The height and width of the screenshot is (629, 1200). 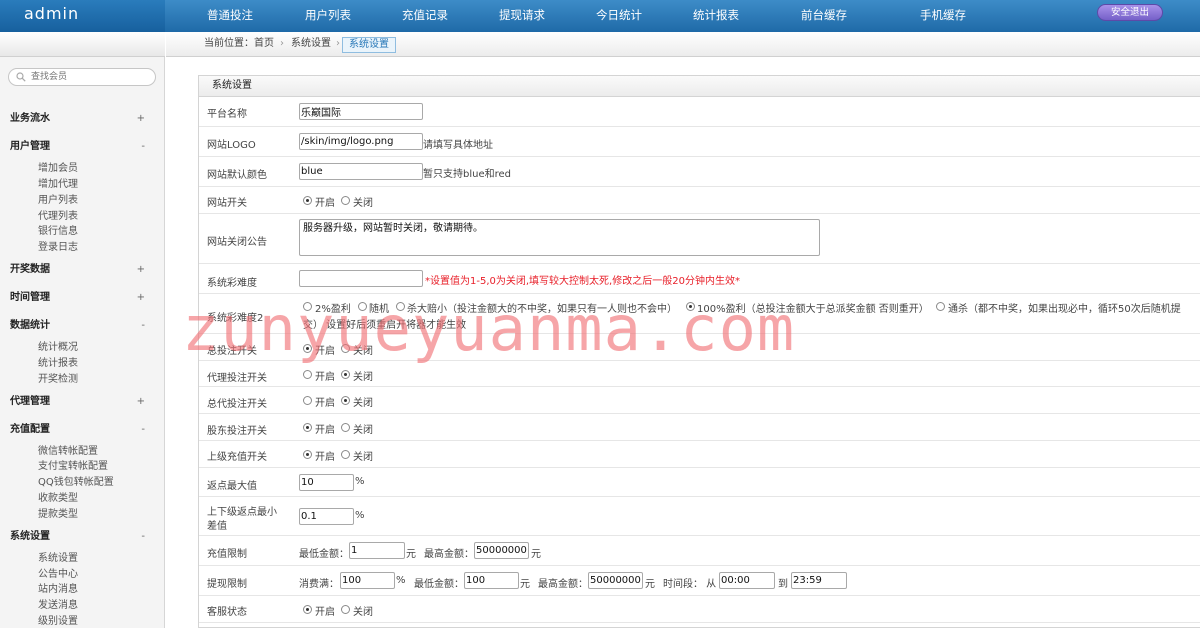 What do you see at coordinates (237, 431) in the screenshot?
I see `shareholder-bet-label: 股东投注开关` at bounding box center [237, 431].